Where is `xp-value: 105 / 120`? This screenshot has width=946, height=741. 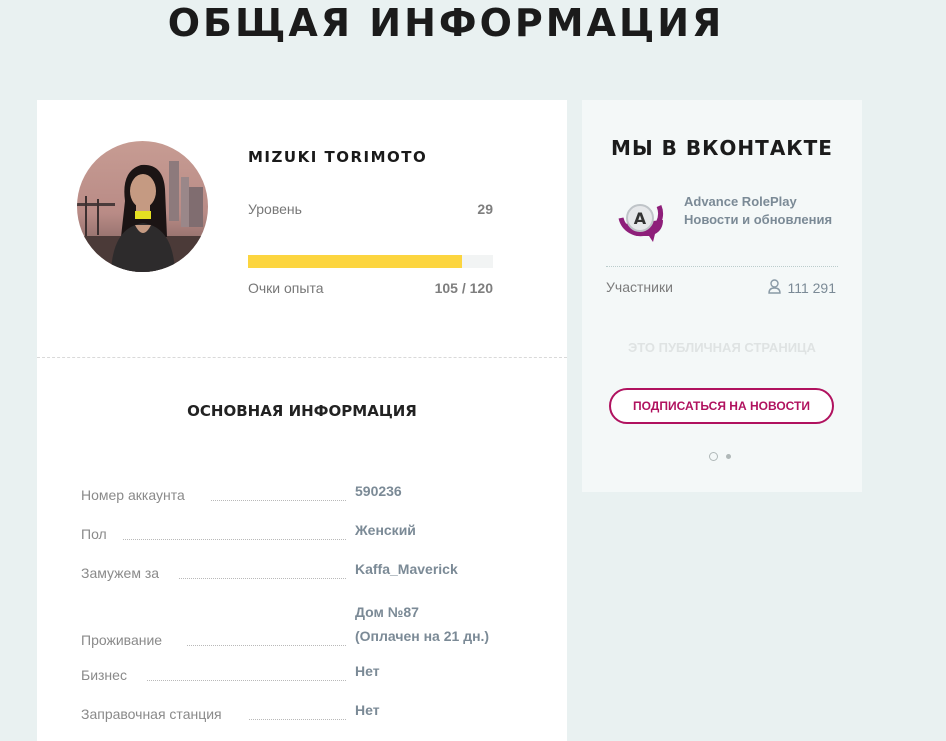 xp-value: 105 / 120 is located at coordinates (463, 288).